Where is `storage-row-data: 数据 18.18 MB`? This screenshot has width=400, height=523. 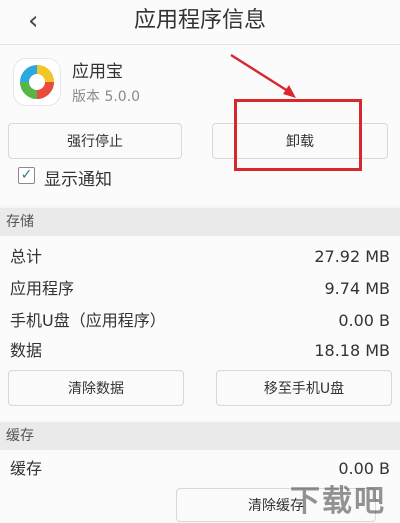 storage-row-data: 数据 18.18 MB is located at coordinates (200, 351).